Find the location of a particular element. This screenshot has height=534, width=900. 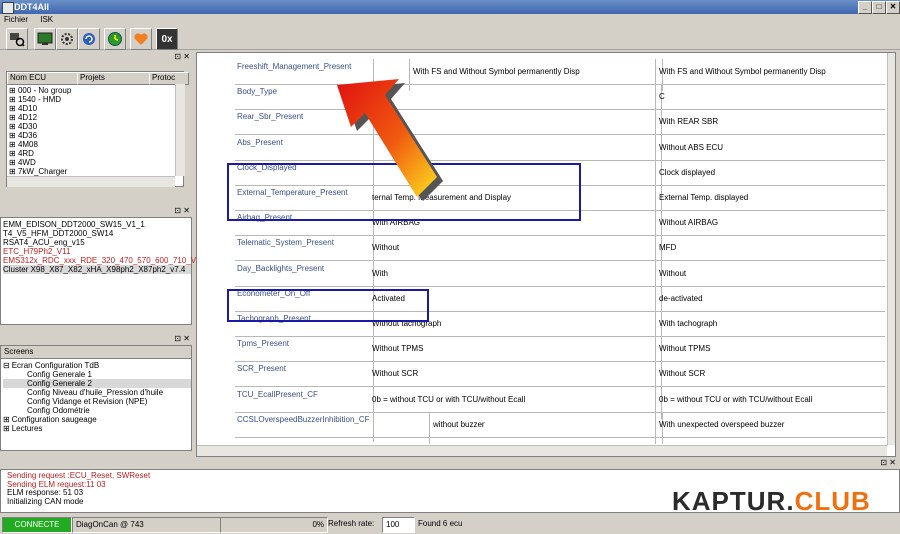

refresh-button is located at coordinates (89, 39).